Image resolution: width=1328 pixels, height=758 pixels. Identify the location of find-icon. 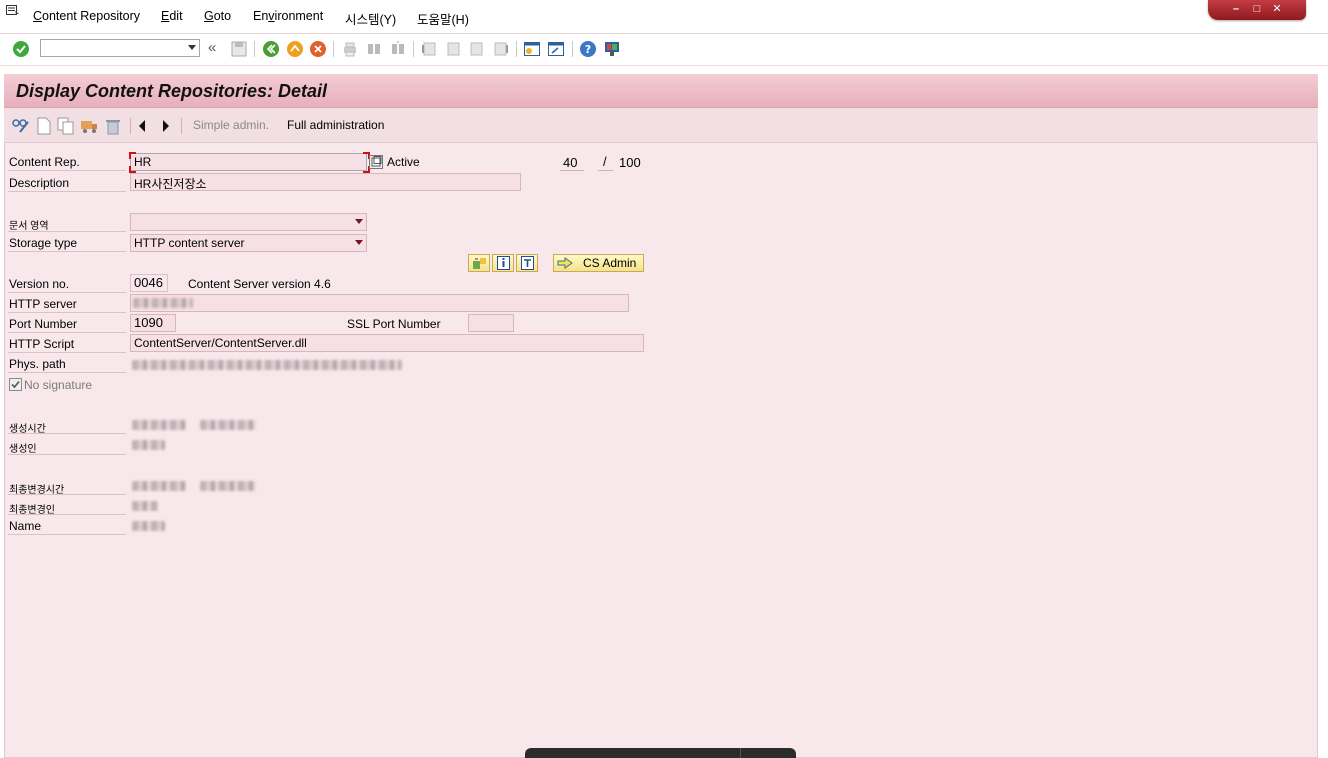
(374, 49).